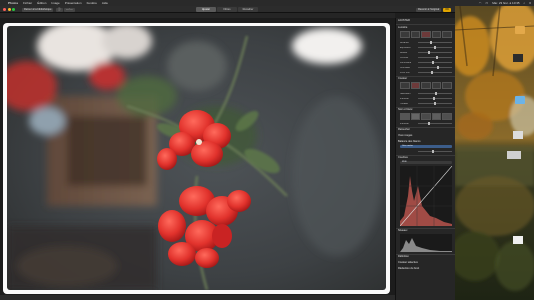 The height and width of the screenshot is (300, 534). I want to click on slider-reflets: Reflets, so click(426, 52).